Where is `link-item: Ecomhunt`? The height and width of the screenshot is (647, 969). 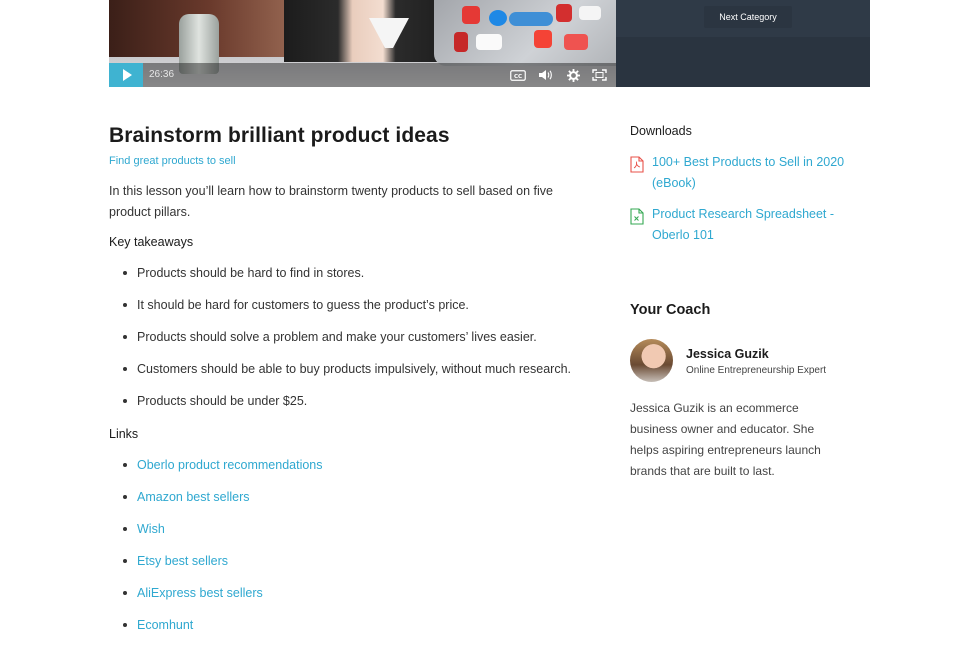
link-item: Ecomhunt is located at coordinates (221, 631).